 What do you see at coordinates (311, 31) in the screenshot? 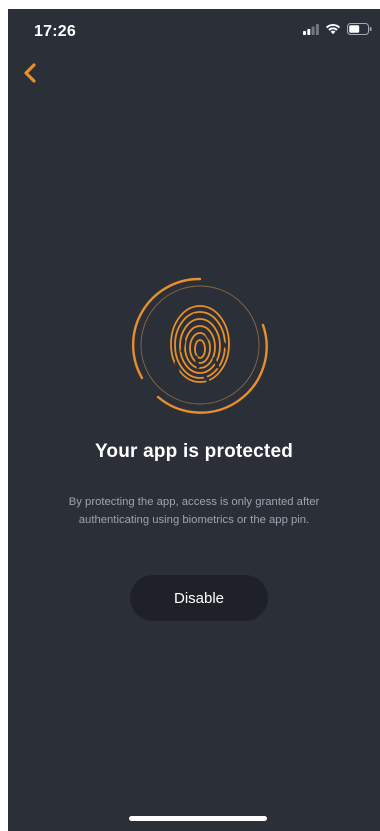
I see `cellular-signal-icon` at bounding box center [311, 31].